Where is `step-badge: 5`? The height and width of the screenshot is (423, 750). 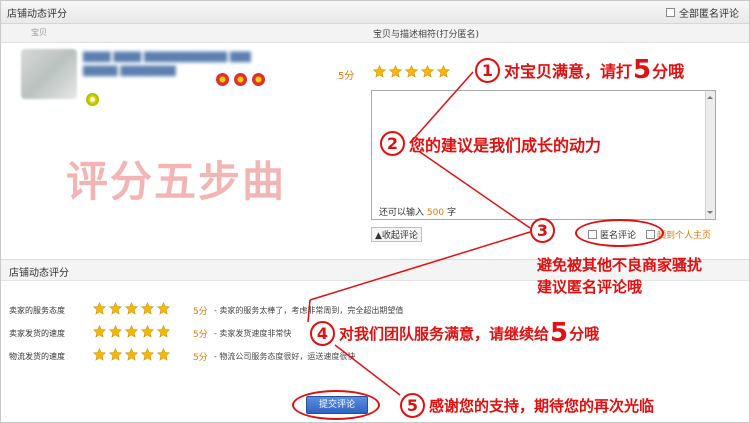 step-badge: 5 is located at coordinates (412, 405).